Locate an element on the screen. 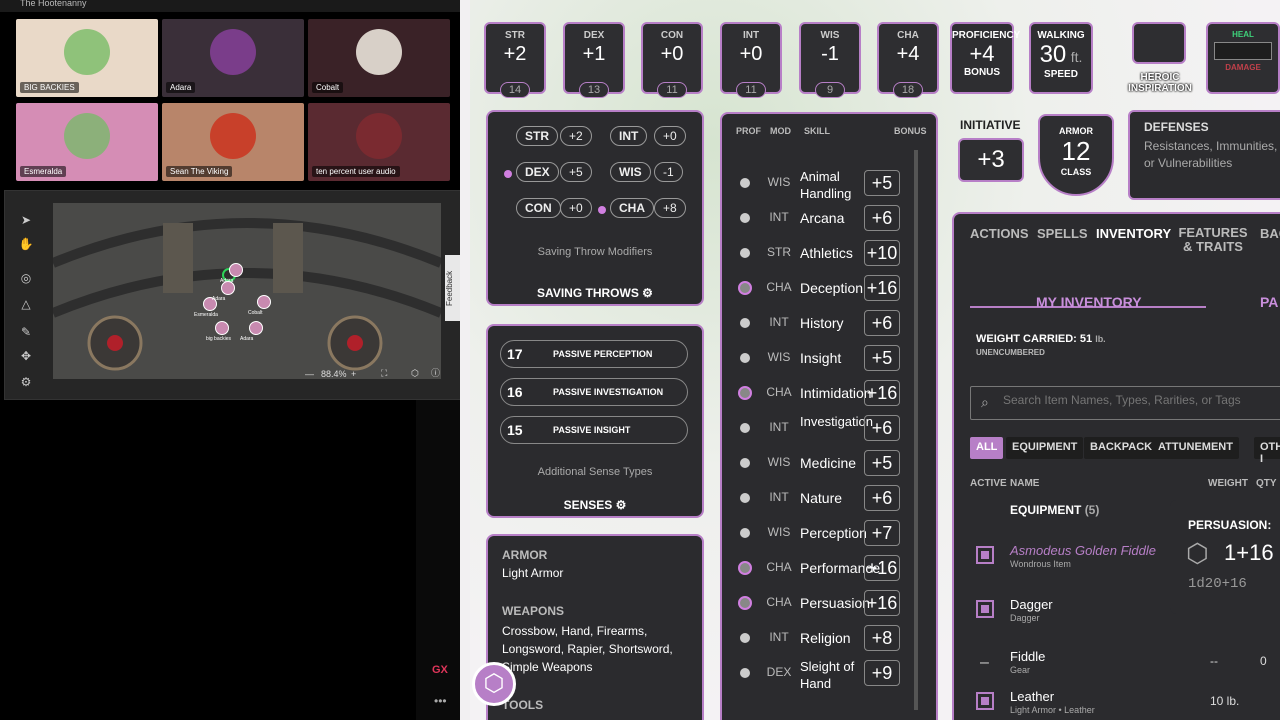  skill-row: WIS Medicine +5 is located at coordinates (822, 463).